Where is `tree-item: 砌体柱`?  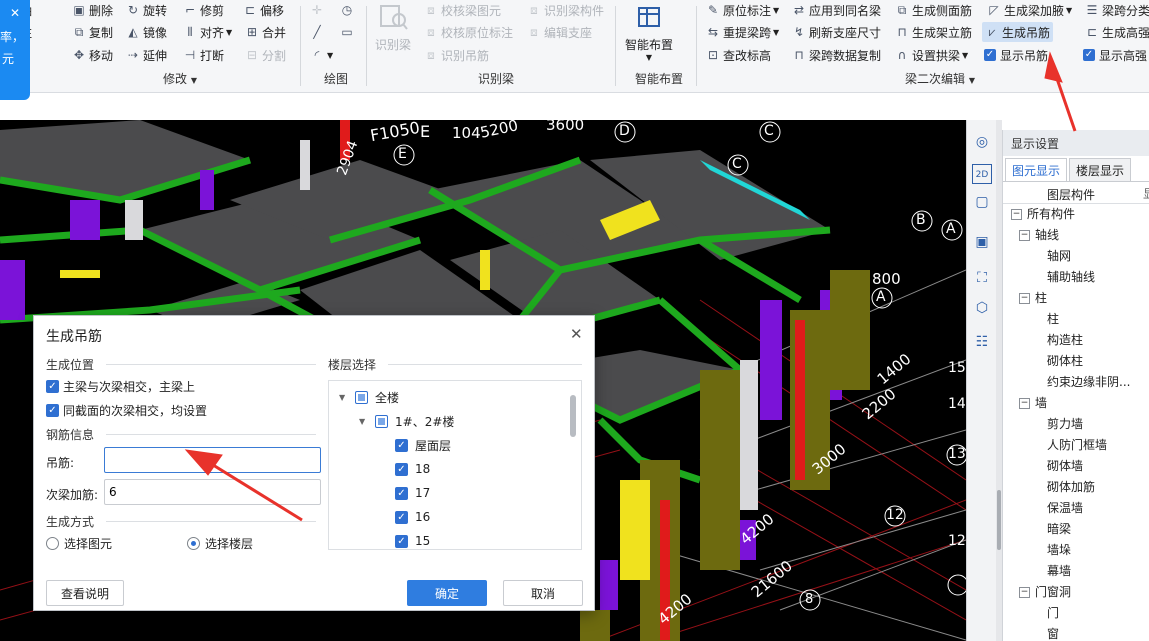 tree-item: 砌体柱 is located at coordinates (1076, 361).